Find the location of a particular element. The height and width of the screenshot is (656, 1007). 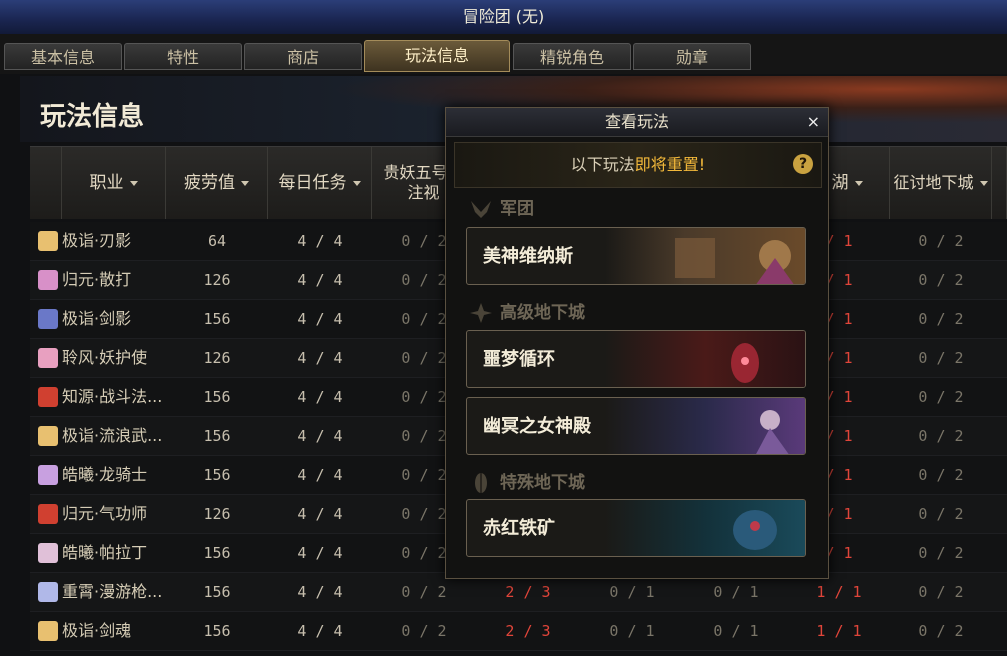

card-label: 赤红铁矿 is located at coordinates (519, 528).